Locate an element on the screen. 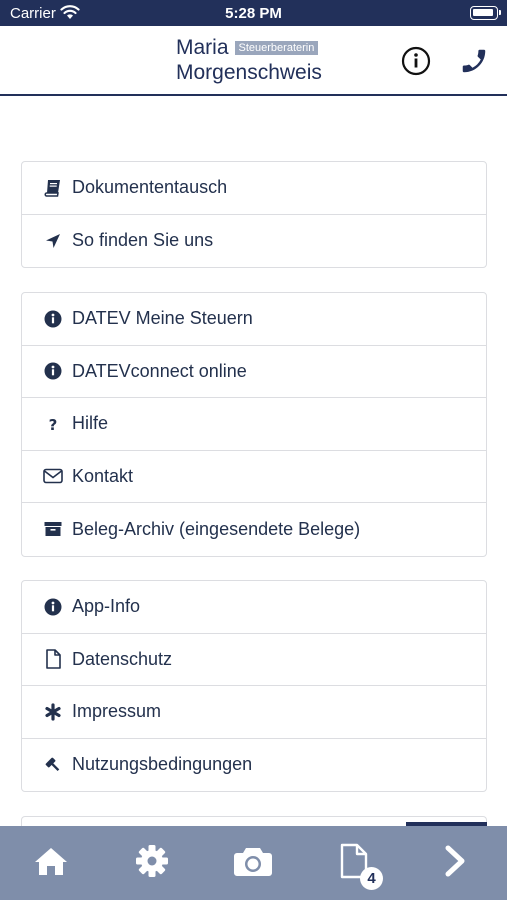 Image resolution: width=507 pixels, height=900 pixels. brand-title-badge: Steuerberaterin is located at coordinates (276, 47).